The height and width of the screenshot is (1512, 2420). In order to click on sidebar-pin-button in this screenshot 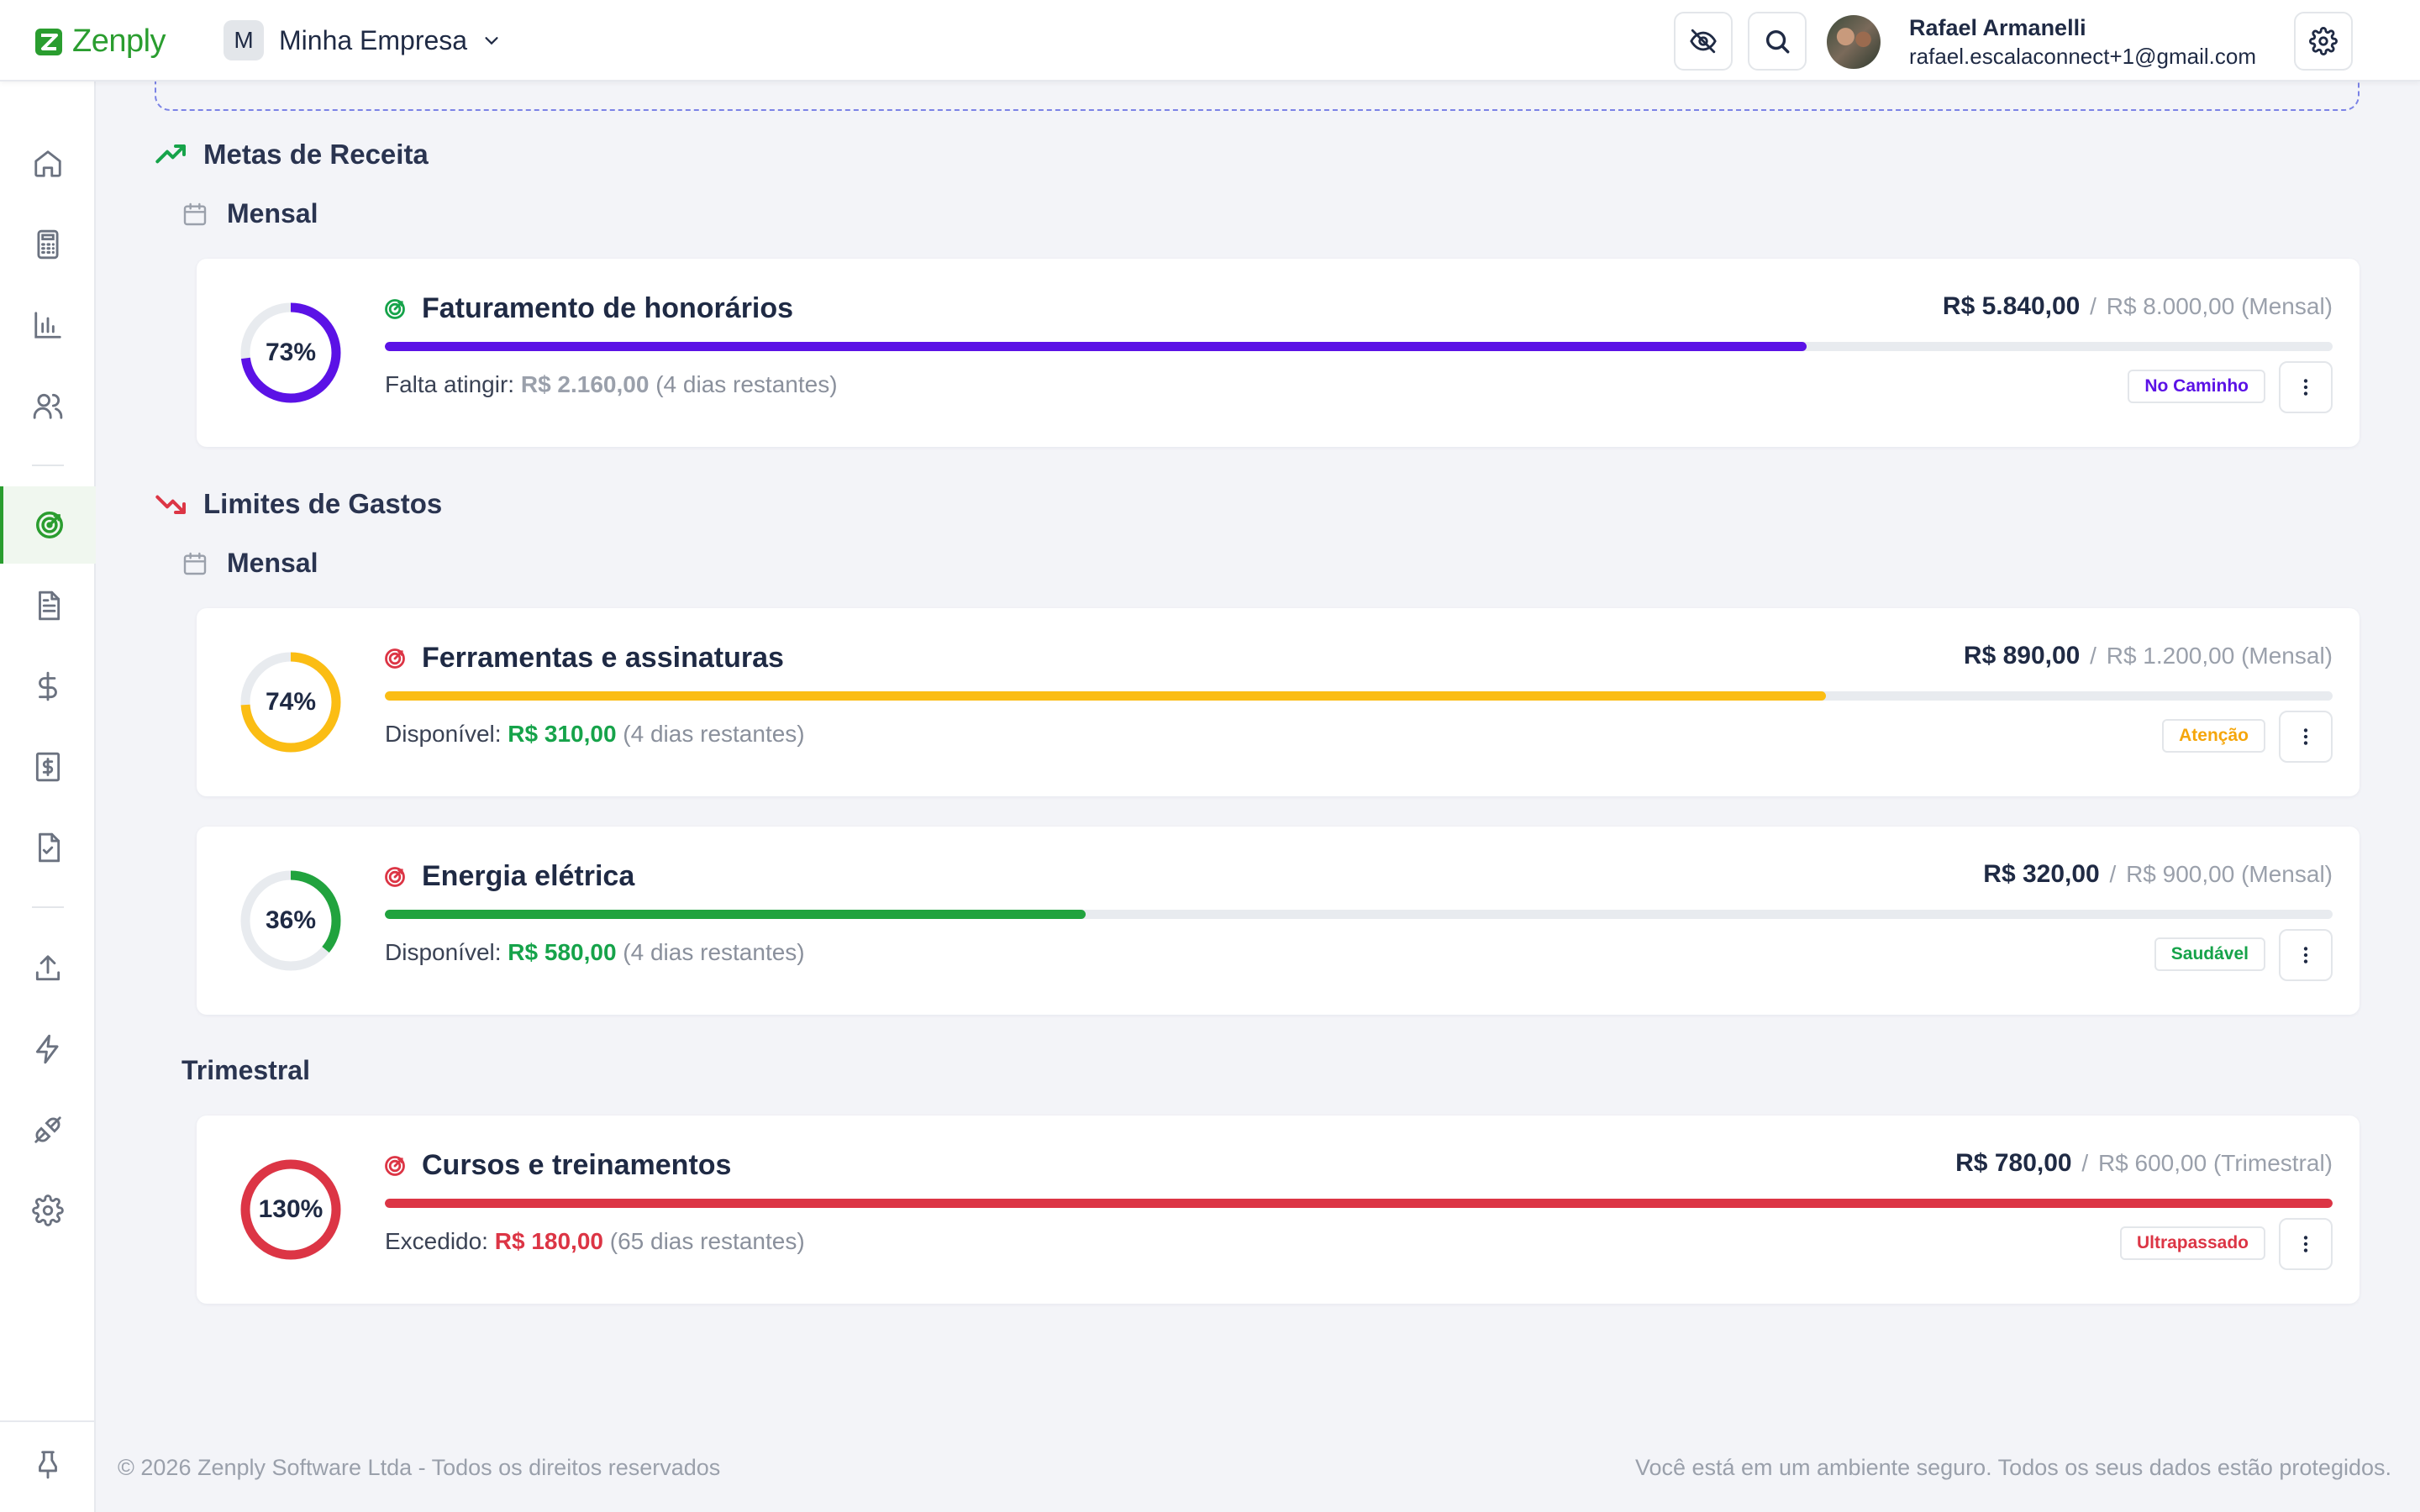, I will do `click(48, 1464)`.